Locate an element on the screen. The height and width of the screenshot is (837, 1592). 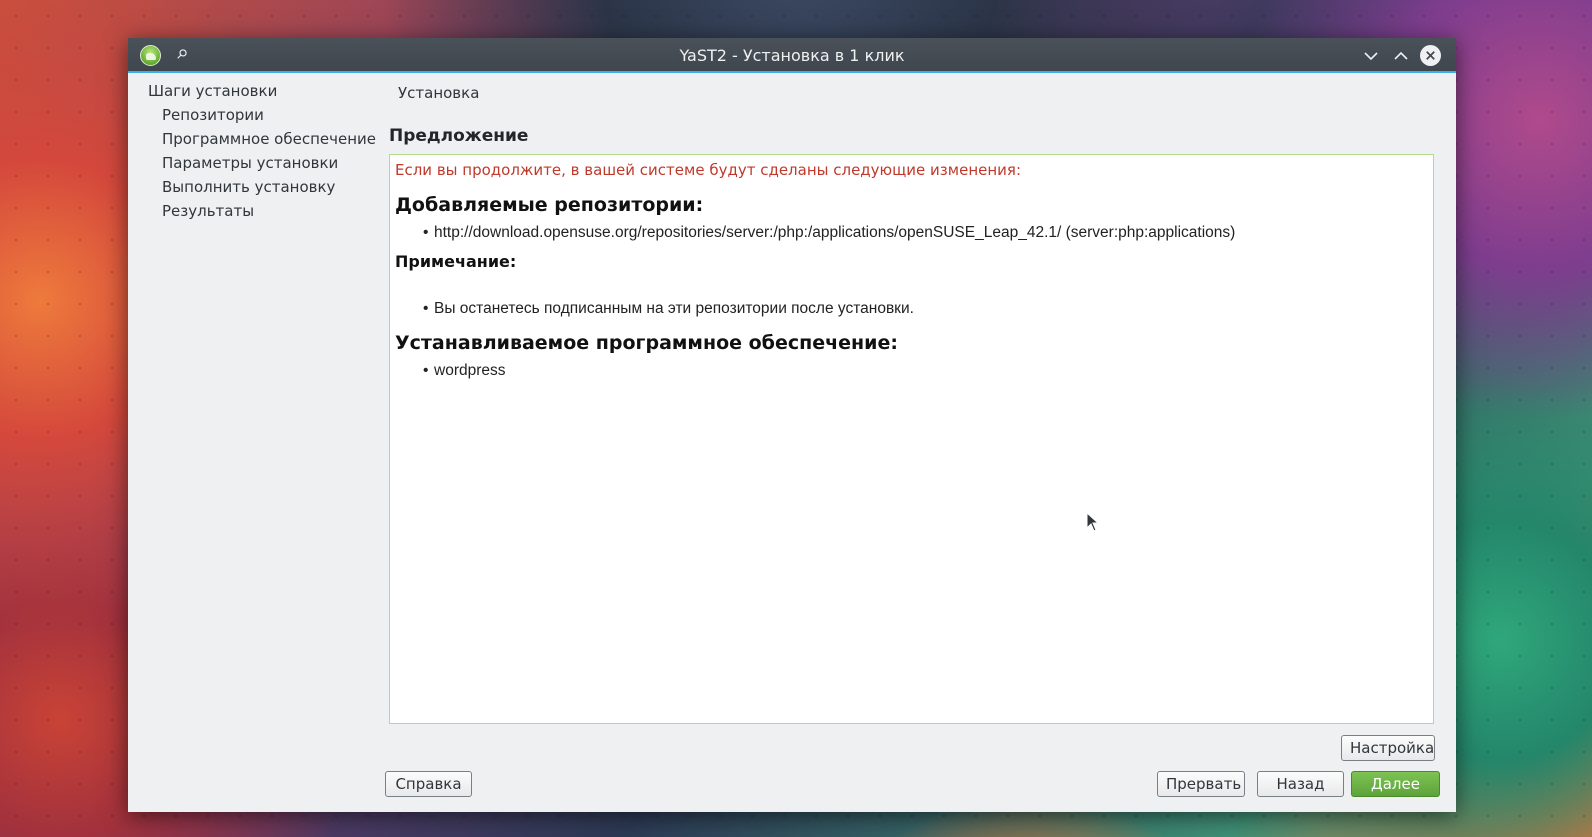
maximize-button is located at coordinates (1401, 56).